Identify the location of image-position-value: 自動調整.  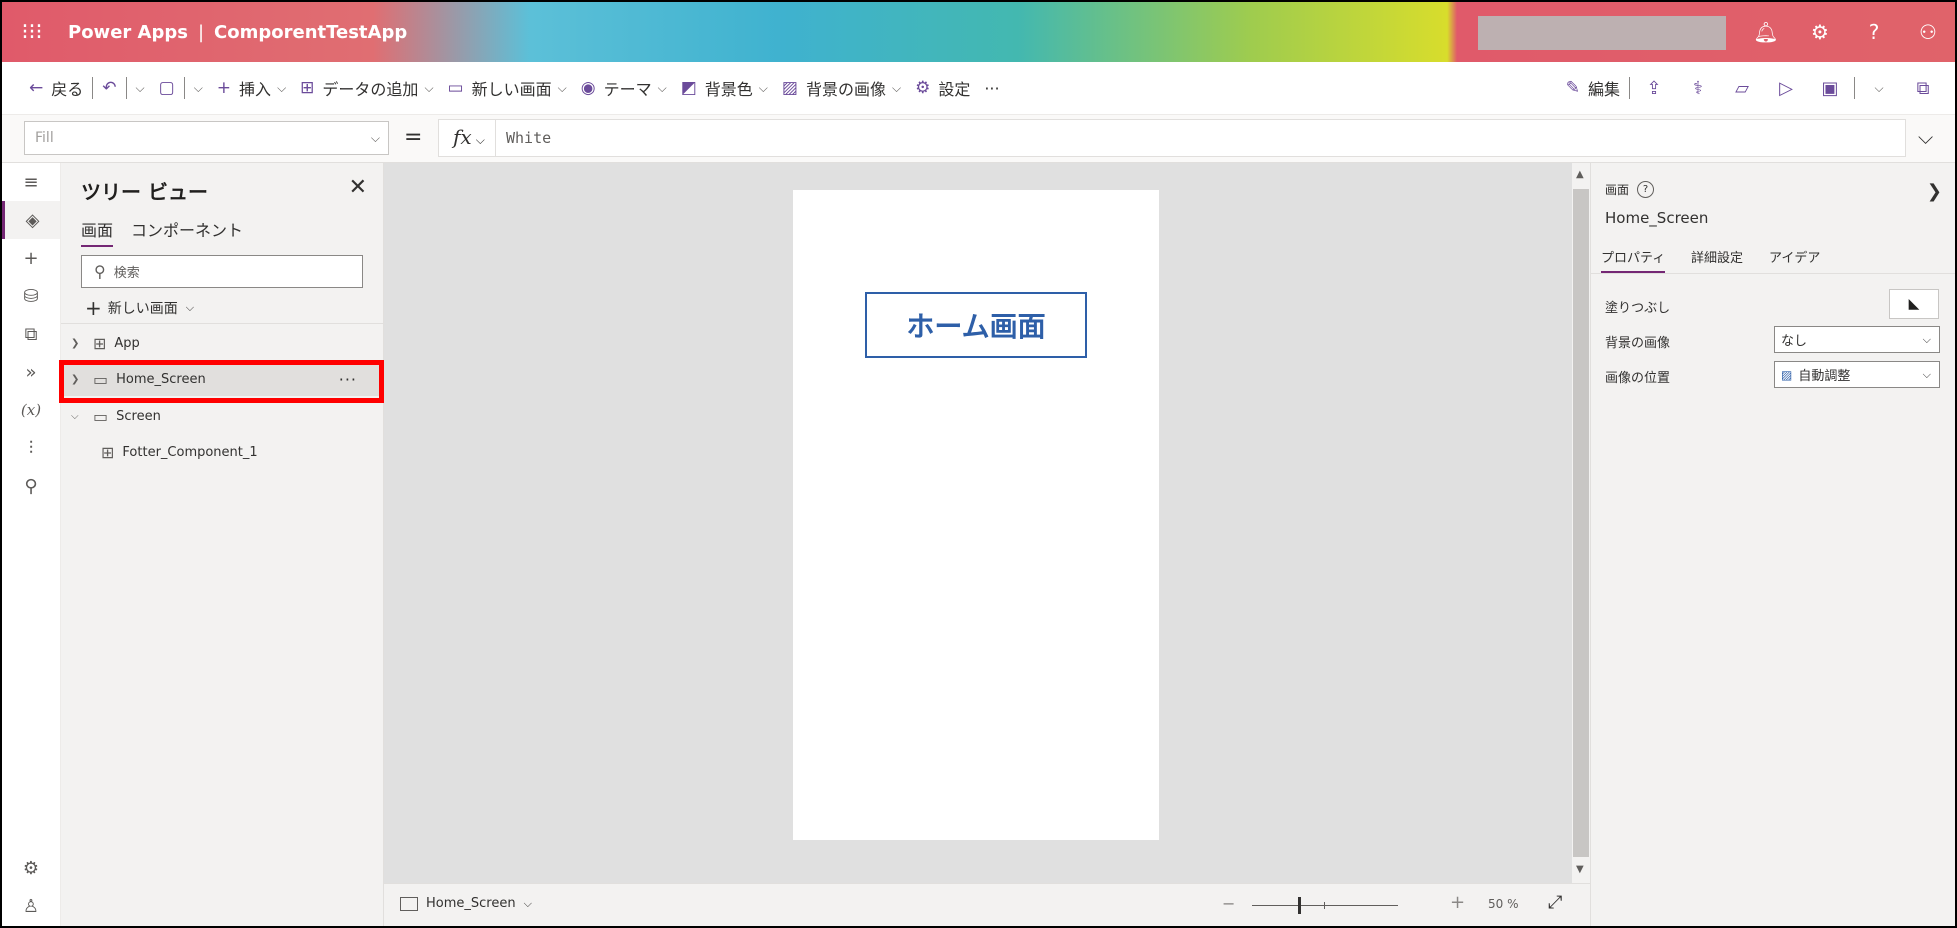
(1824, 376).